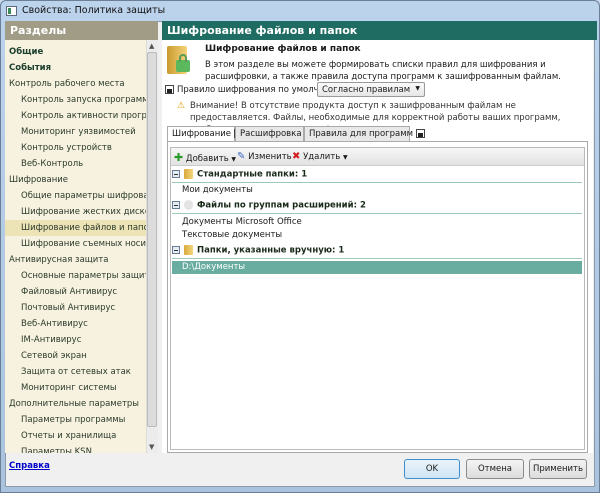 The image size is (600, 493). I want to click on sidebar-item: Общие параметры шифрования, so click(75, 196).